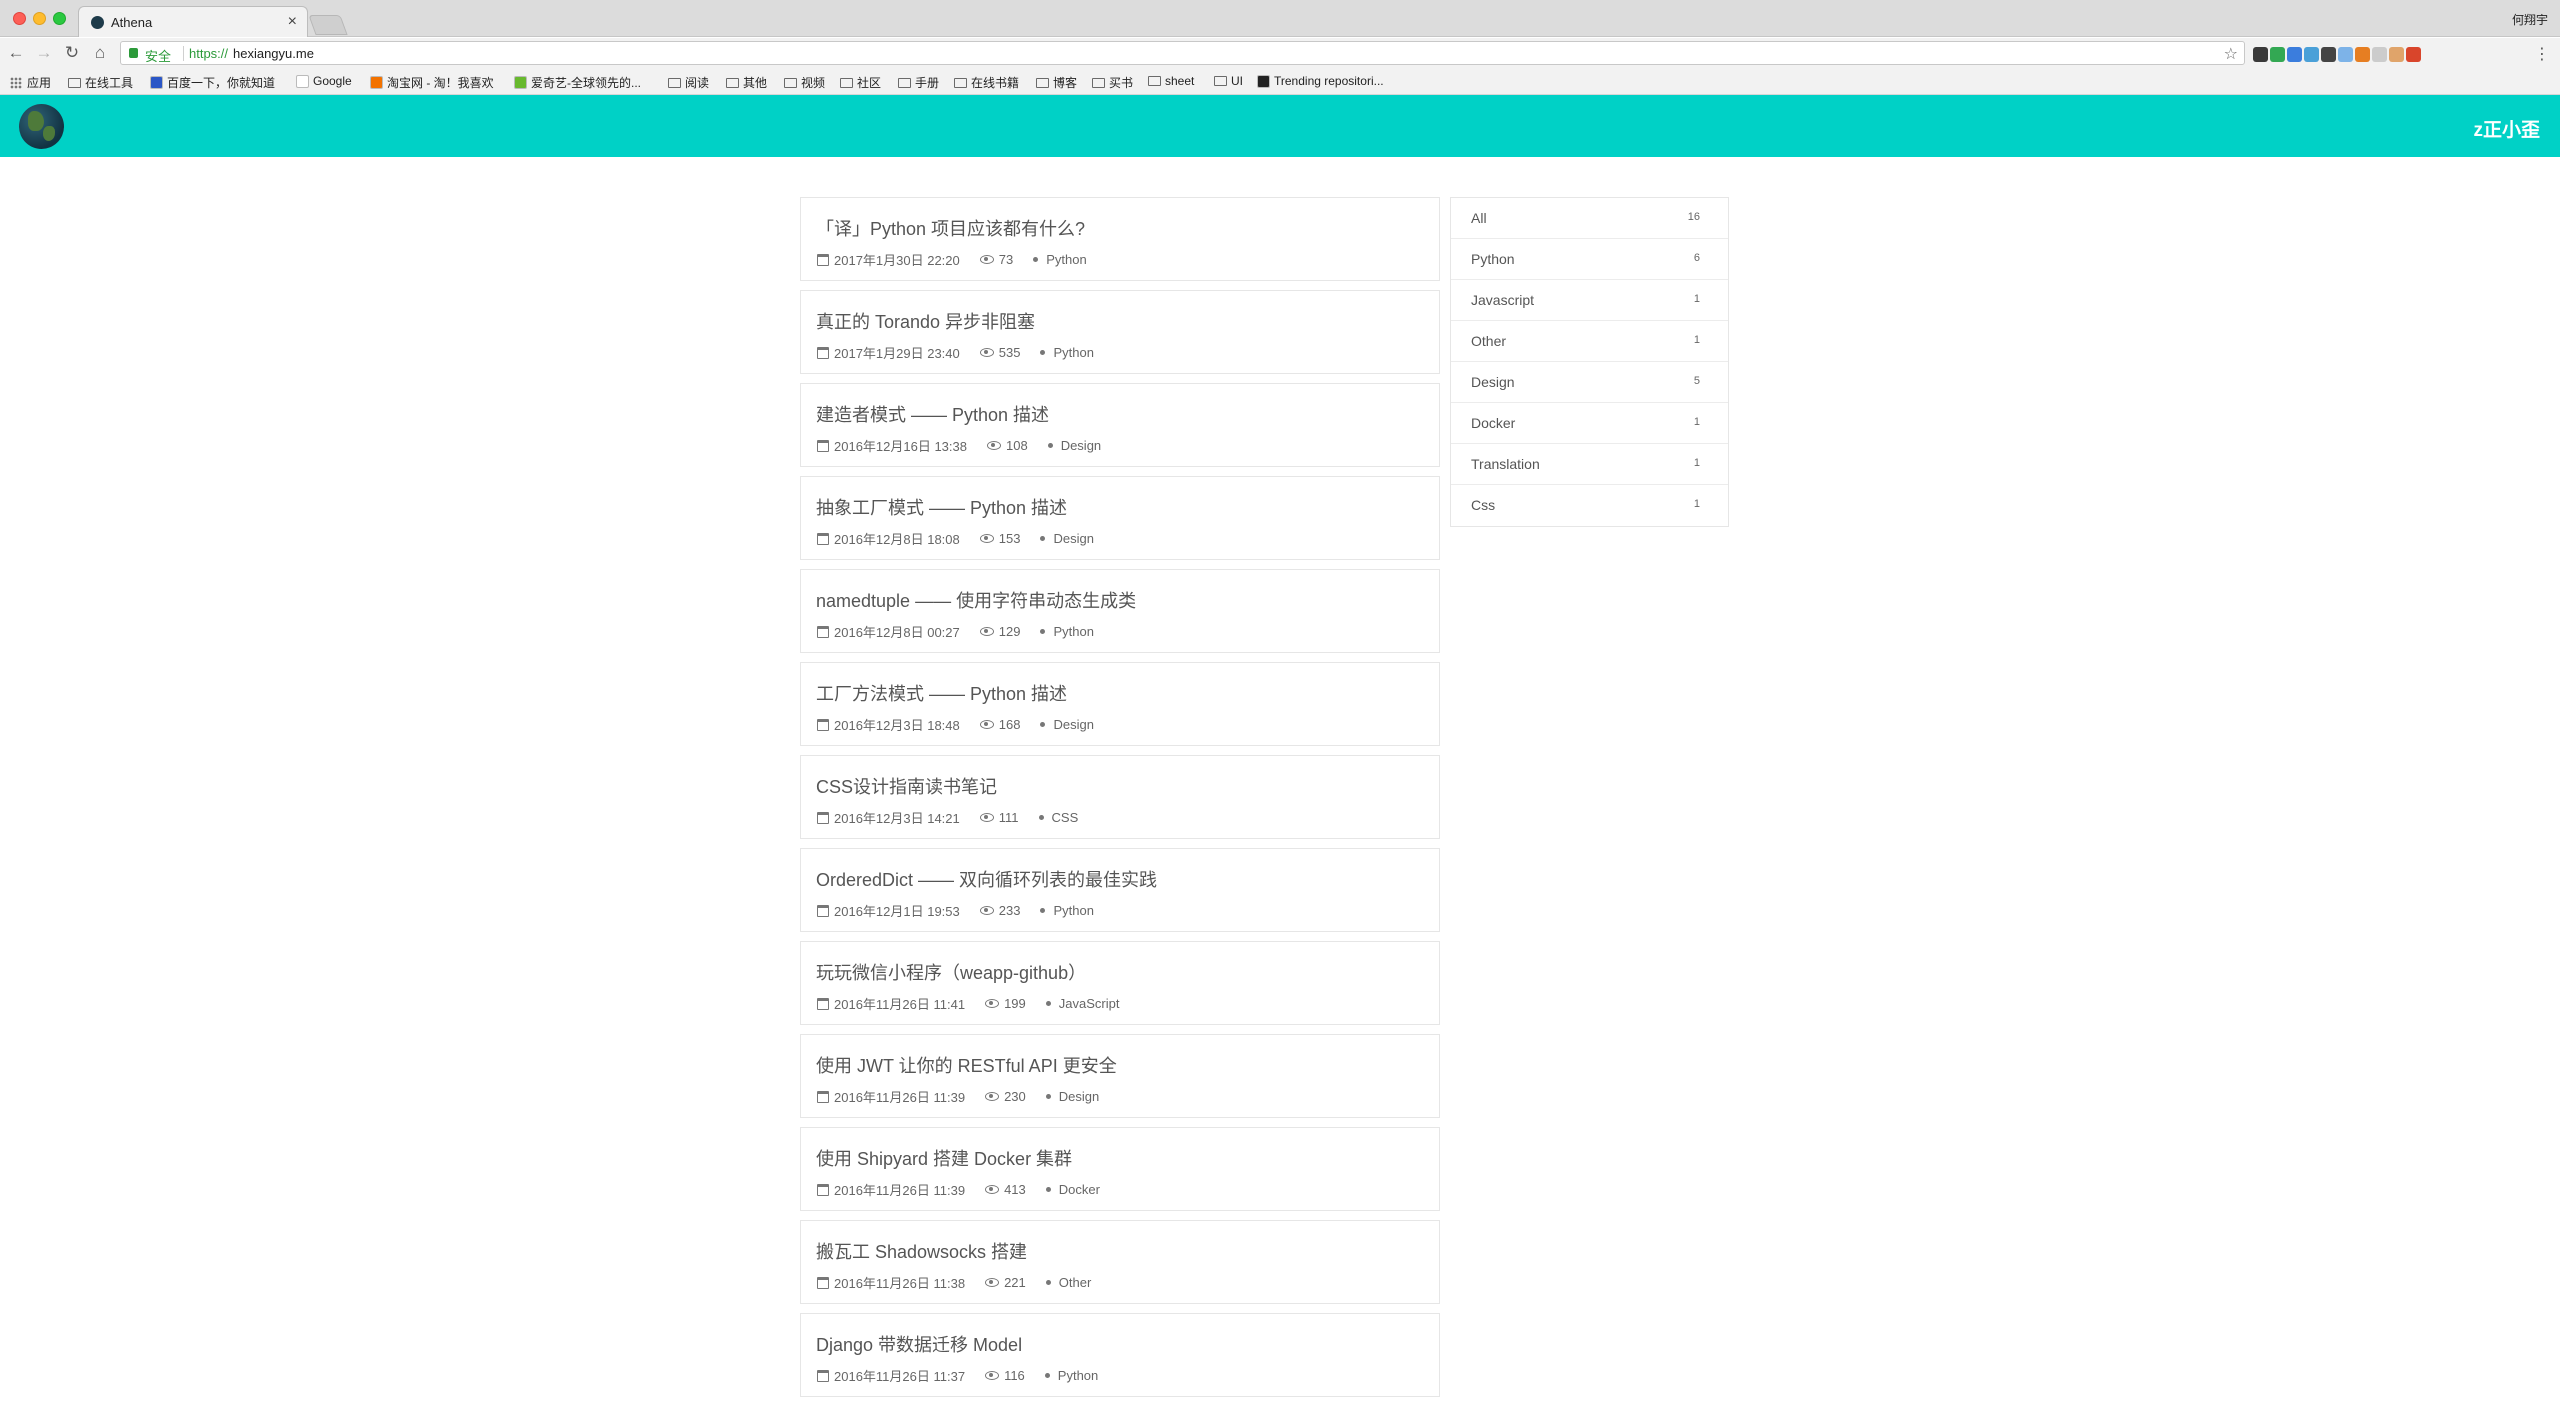 The height and width of the screenshot is (1413, 2560). I want to click on bookmark-label: 百度一下，你就知道, so click(221, 83).